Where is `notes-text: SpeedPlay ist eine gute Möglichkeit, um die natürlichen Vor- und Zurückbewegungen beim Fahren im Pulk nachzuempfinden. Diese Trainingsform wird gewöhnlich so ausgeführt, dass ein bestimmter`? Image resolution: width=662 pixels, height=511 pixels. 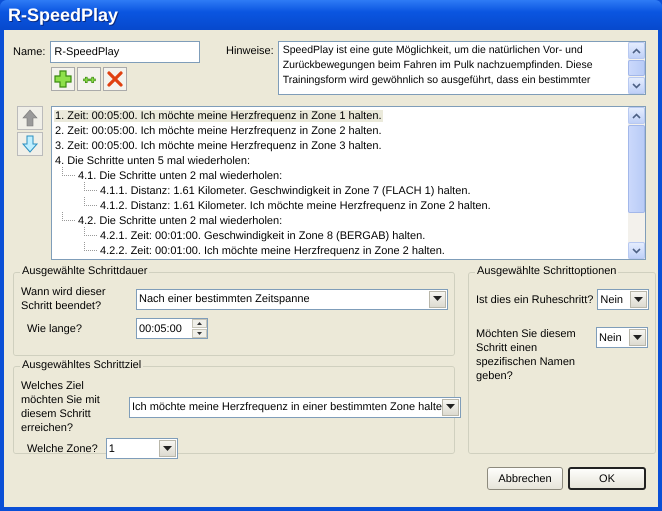
notes-text: SpeedPlay ist eine gute Möglichkeit, um die natürlichen Vor- und Zurückbewegungen beim Fahren im Pulk nachzuempfinden. Diese Trainingsform wird gewöhnlich so ausgeführt, dass ein bestimmter is located at coordinates (438, 65).